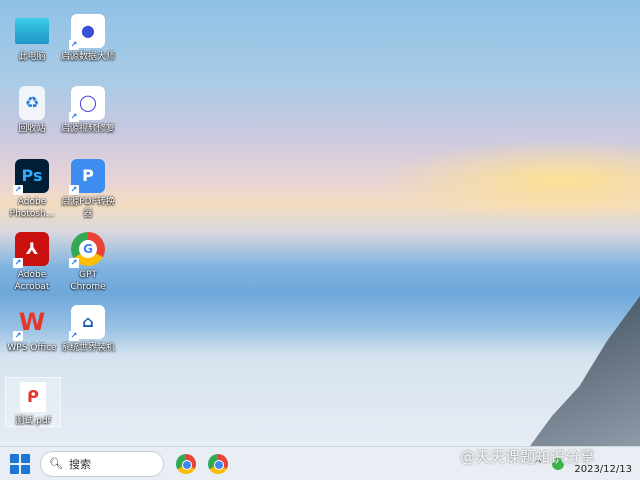 The image size is (640, 481). I want to click on desktop-icon-this-pc: 此电脑, so click(32, 38).